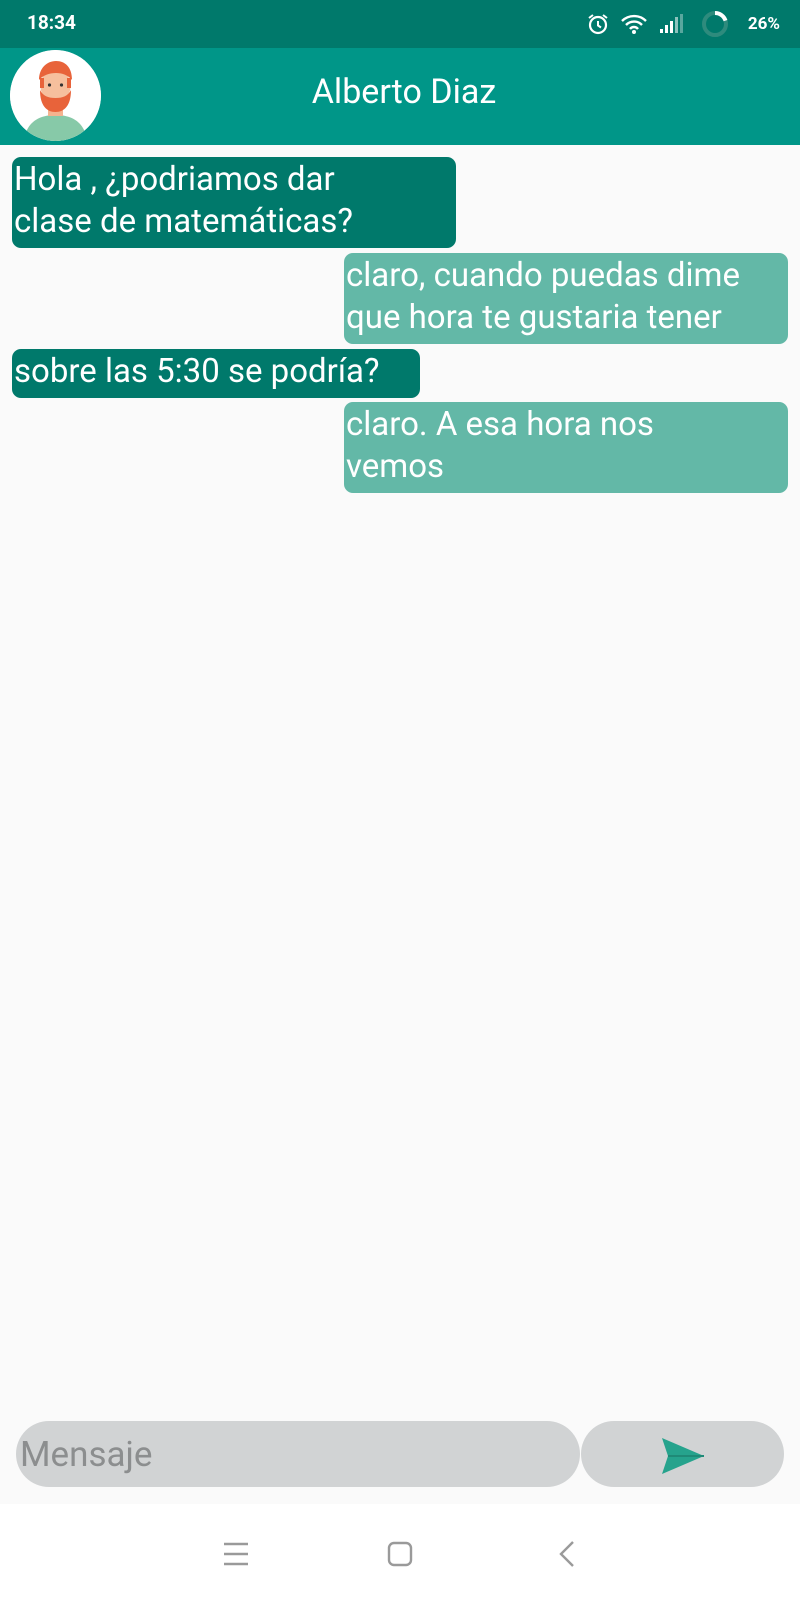  I want to click on back-icon, so click(566, 1554).